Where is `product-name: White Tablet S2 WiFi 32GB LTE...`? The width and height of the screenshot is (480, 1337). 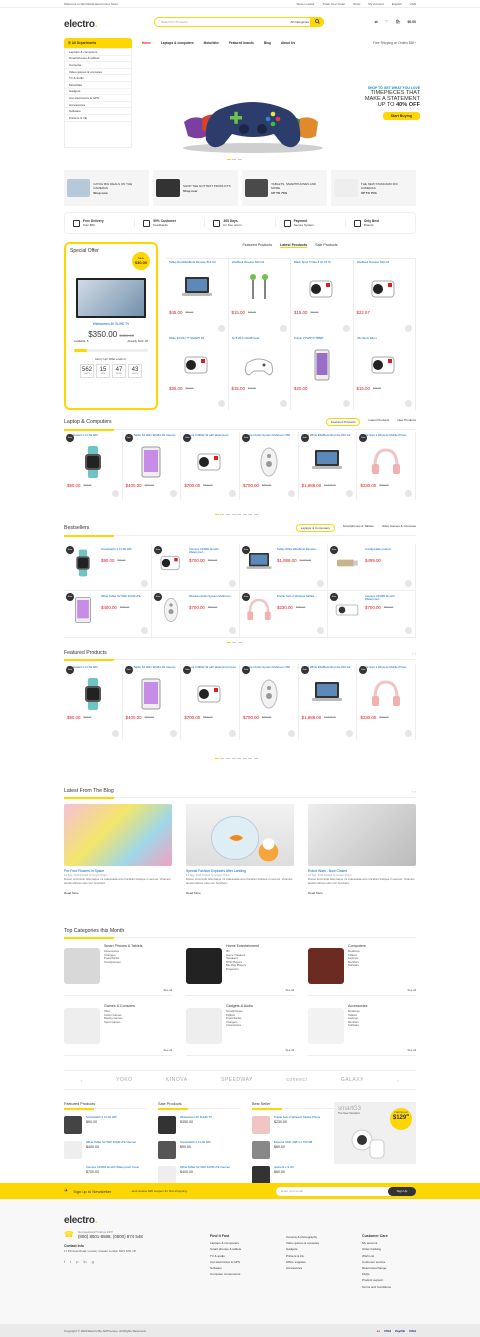
product-name: White Tablet S2 WiFi 32GB LTE... is located at coordinates (124, 598).